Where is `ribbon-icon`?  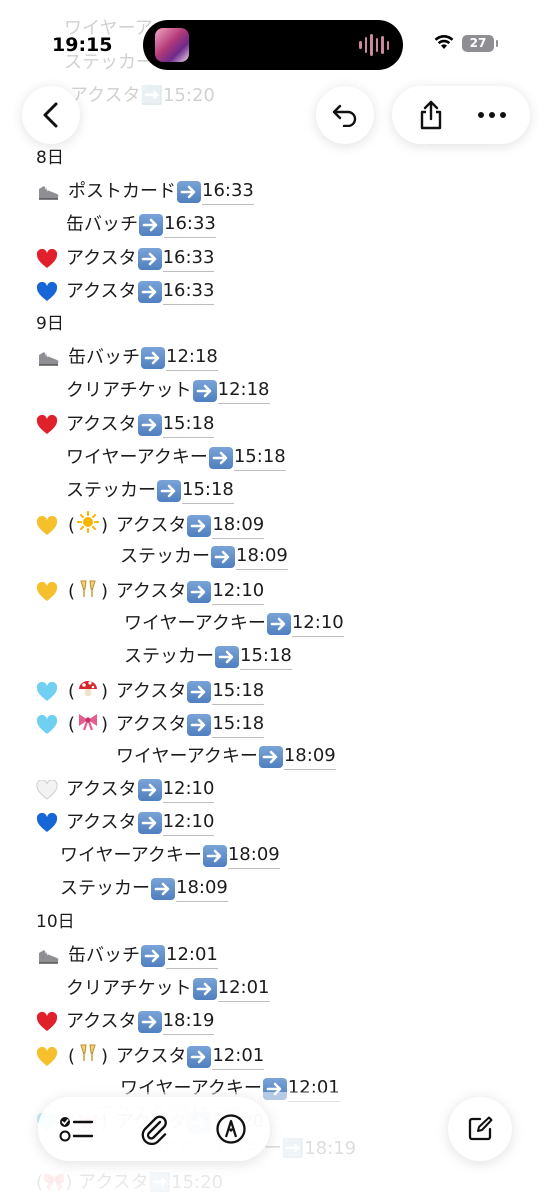 ribbon-icon is located at coordinates (88, 724).